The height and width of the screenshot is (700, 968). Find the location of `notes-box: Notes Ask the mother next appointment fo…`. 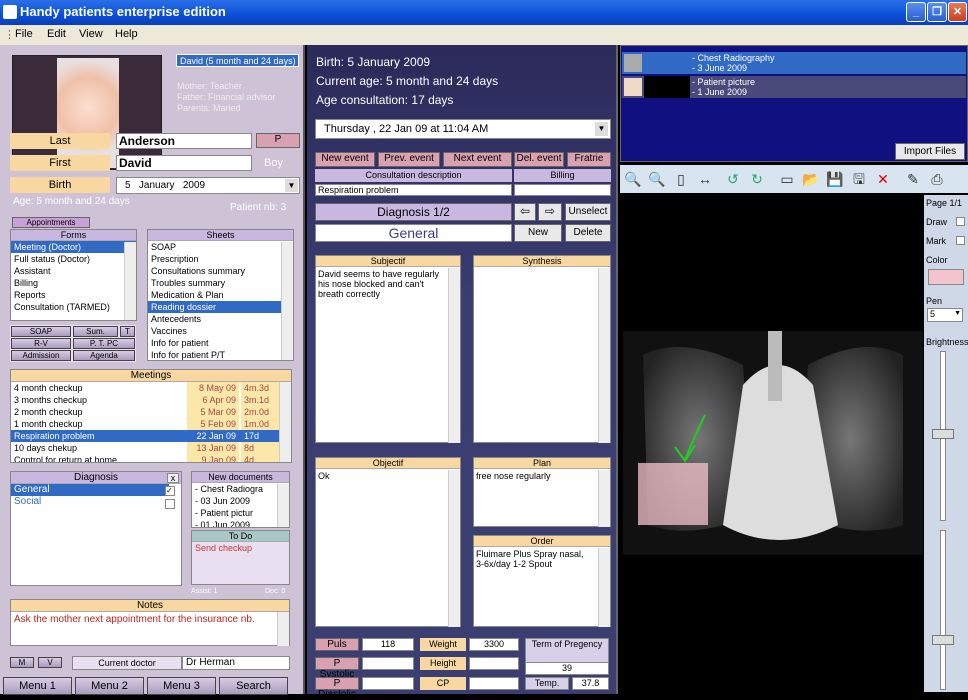

notes-box: Notes Ask the mother next appointment fo… is located at coordinates (150, 622).